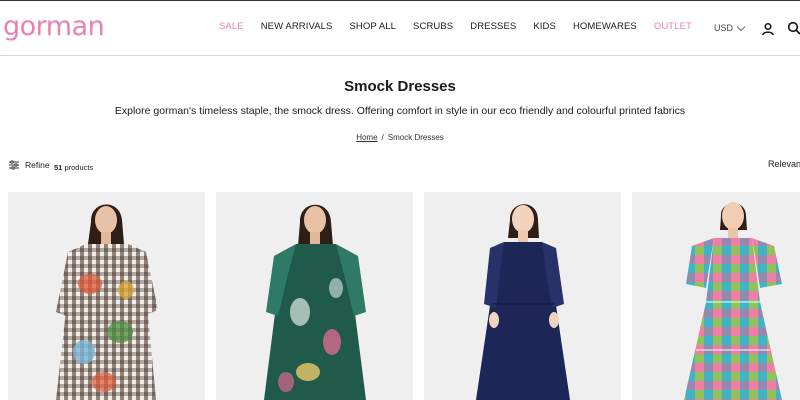 The height and width of the screenshot is (400, 800). Describe the element at coordinates (297, 26) in the screenshot. I see `nav-item-new-arrivals: NEW ARRIVALS` at that location.